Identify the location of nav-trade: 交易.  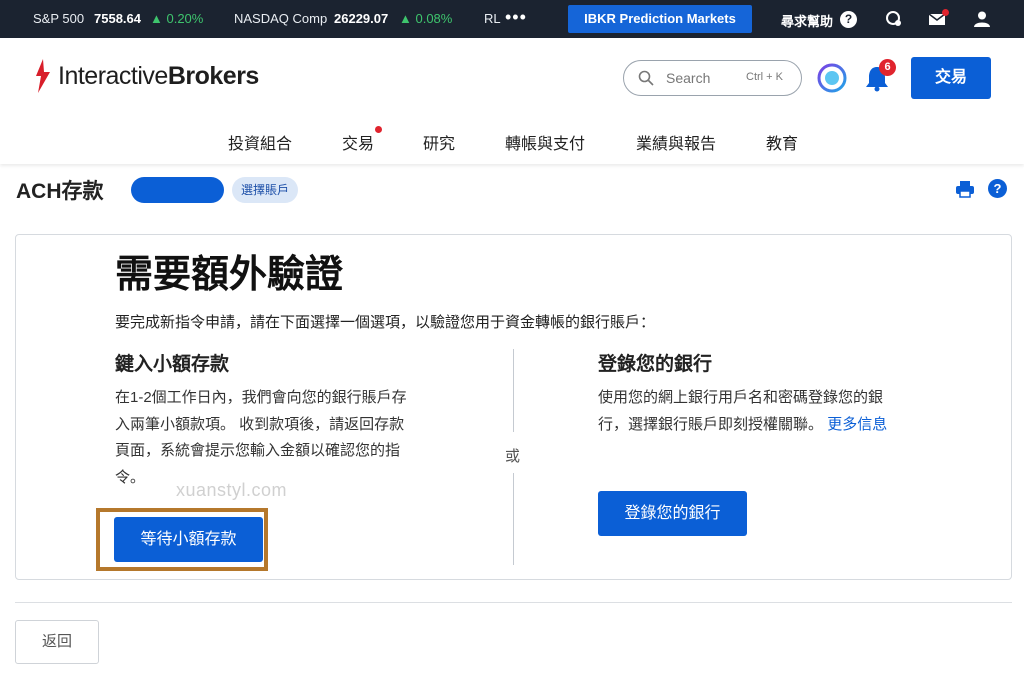
(358, 142).